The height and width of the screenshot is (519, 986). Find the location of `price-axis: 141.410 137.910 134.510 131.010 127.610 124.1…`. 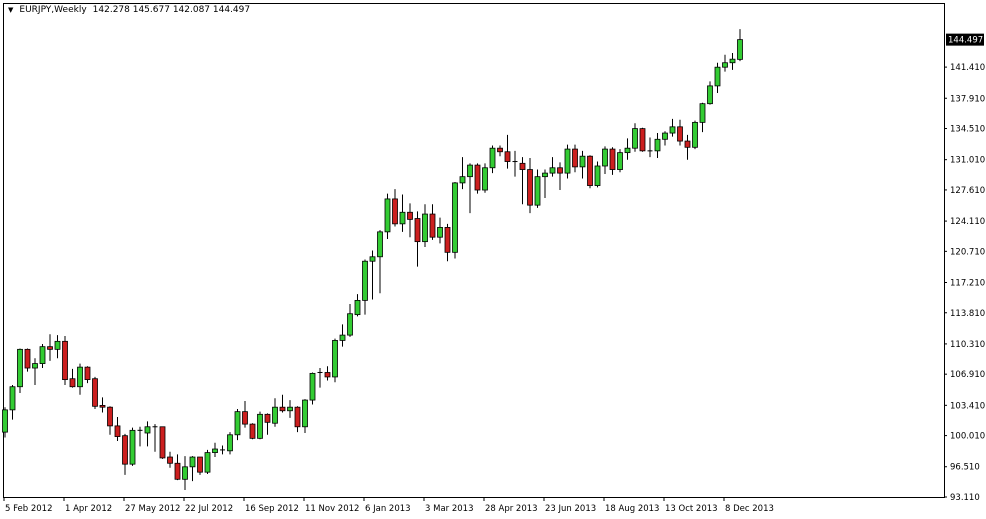

price-axis: 141.410 137.910 134.510 131.010 127.610 124.1… is located at coordinates (964, 283).